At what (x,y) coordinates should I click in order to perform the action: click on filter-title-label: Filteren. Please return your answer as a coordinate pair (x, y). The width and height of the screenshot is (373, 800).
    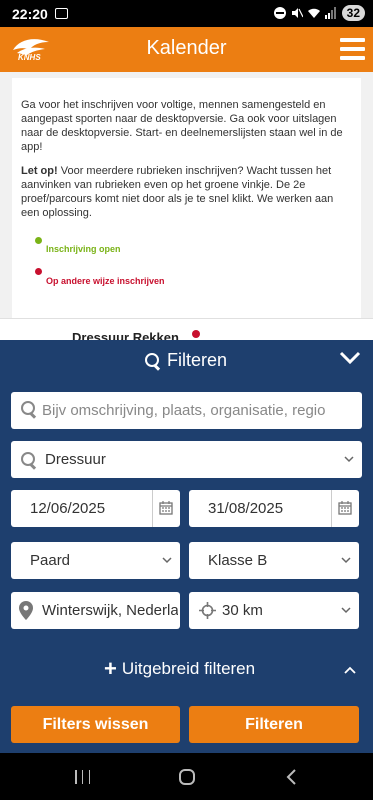
    Looking at the image, I should click on (197, 360).